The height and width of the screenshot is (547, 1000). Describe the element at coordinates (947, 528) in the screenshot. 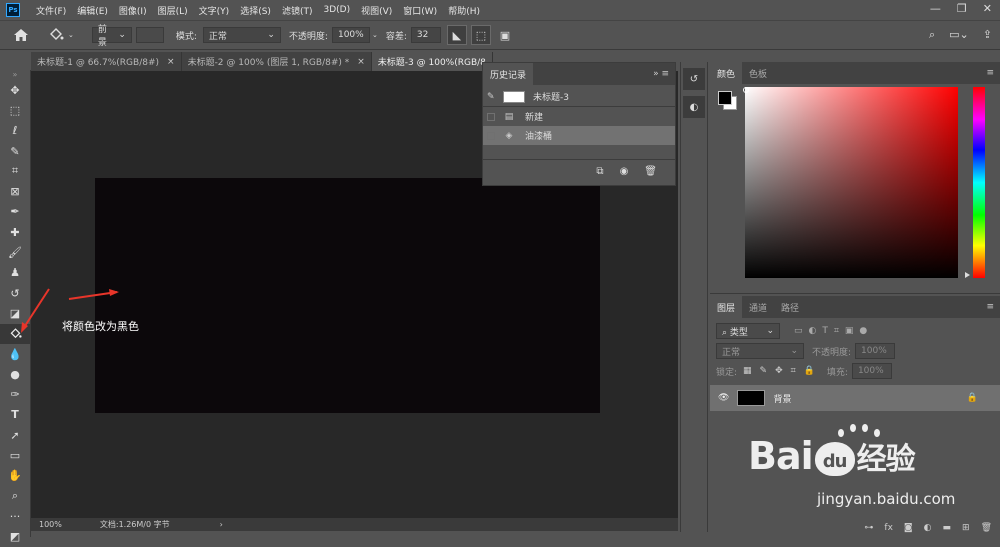

I see `new-group-icon: ▬` at that location.